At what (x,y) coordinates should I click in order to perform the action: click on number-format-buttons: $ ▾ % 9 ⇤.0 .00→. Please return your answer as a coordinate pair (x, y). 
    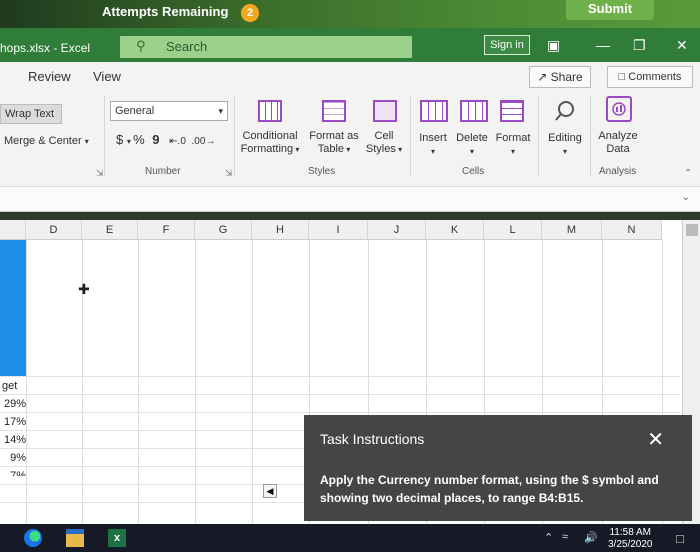
    Looking at the image, I should click on (165, 139).